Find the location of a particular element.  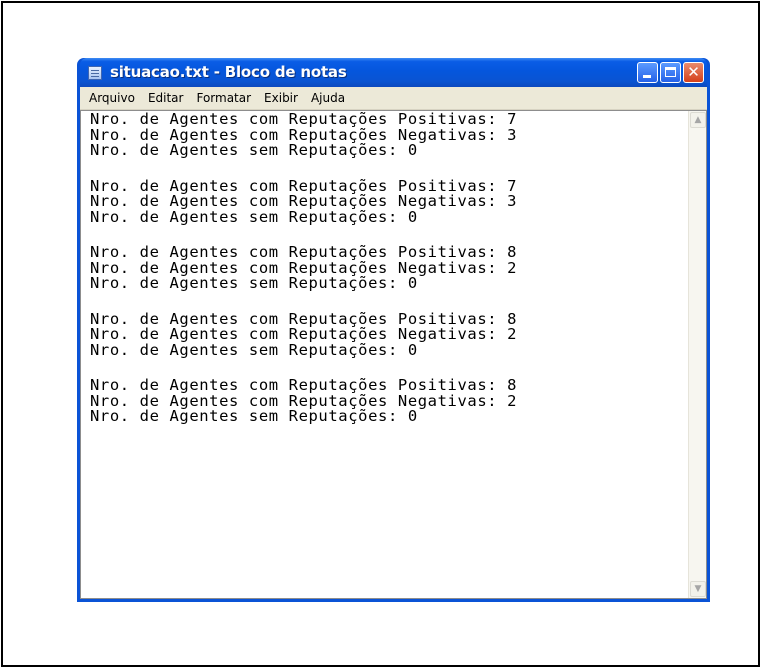

vertical-scrollbar: ▲ ▼ is located at coordinates (697, 354).